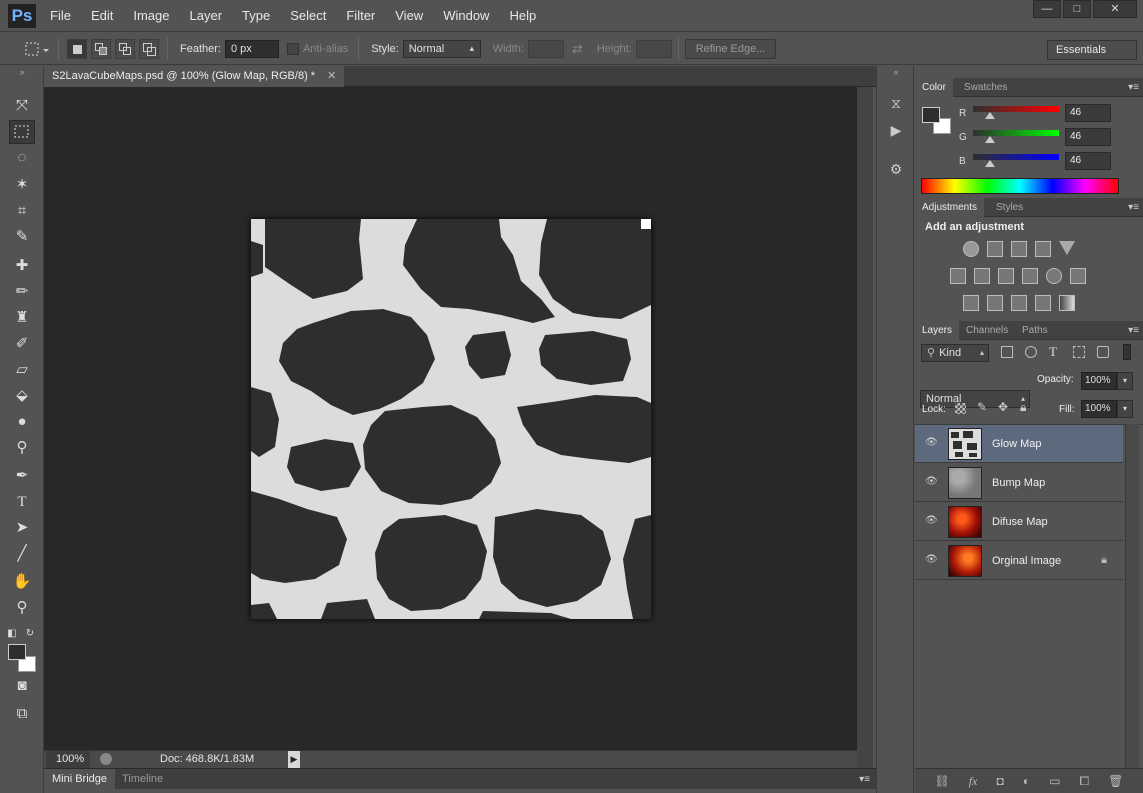 The width and height of the screenshot is (1143, 793). I want to click on layer-style-fx-icon: fx, so click(973, 781).